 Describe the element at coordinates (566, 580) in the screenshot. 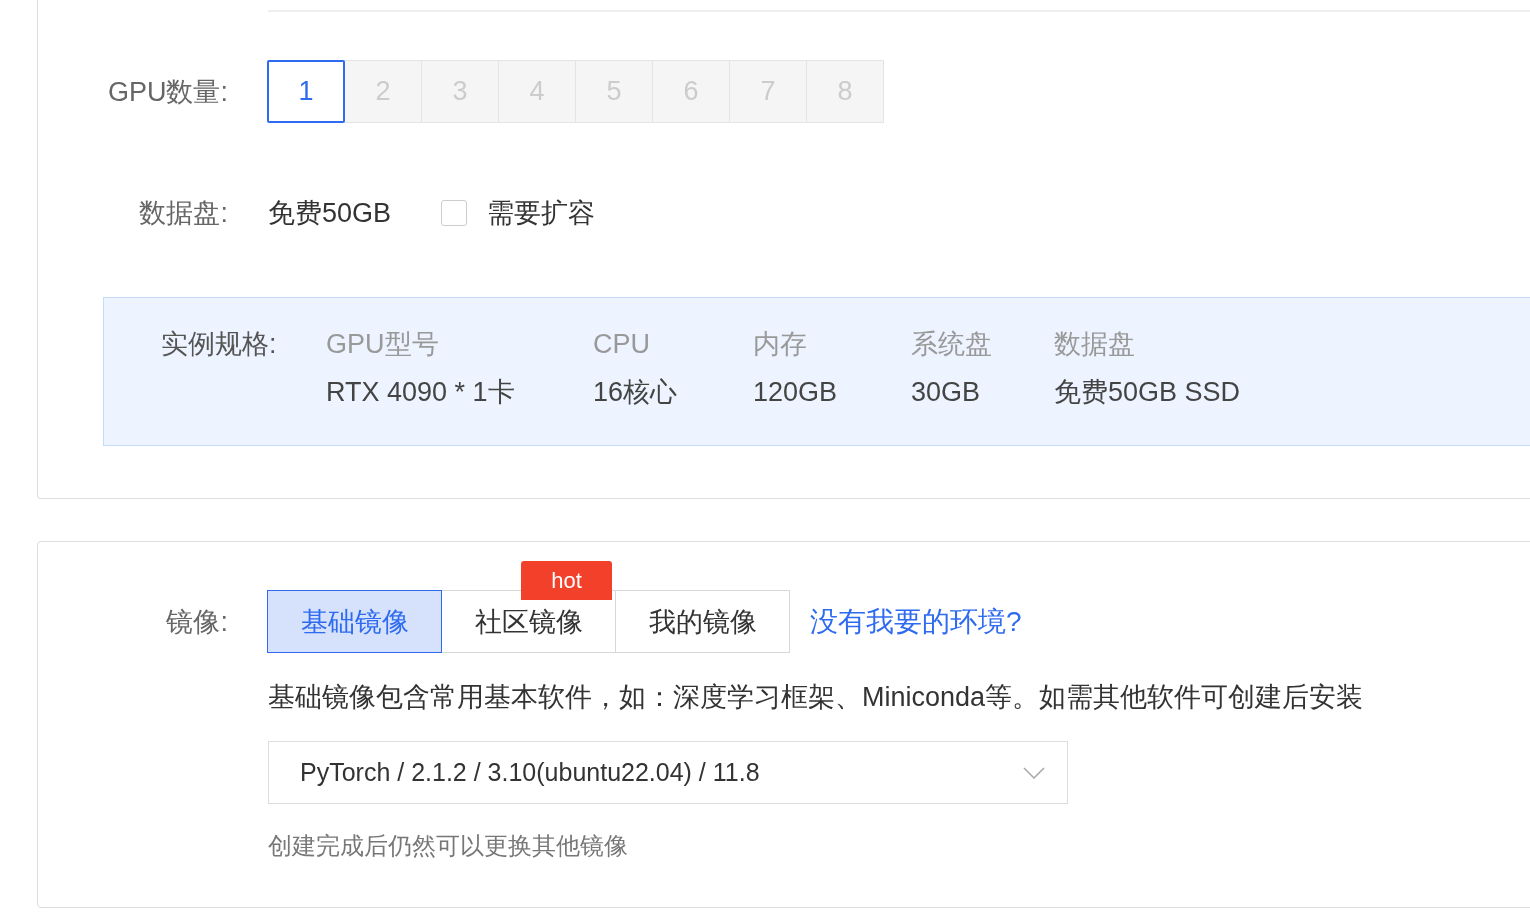

I see `hot-badge: hot` at that location.